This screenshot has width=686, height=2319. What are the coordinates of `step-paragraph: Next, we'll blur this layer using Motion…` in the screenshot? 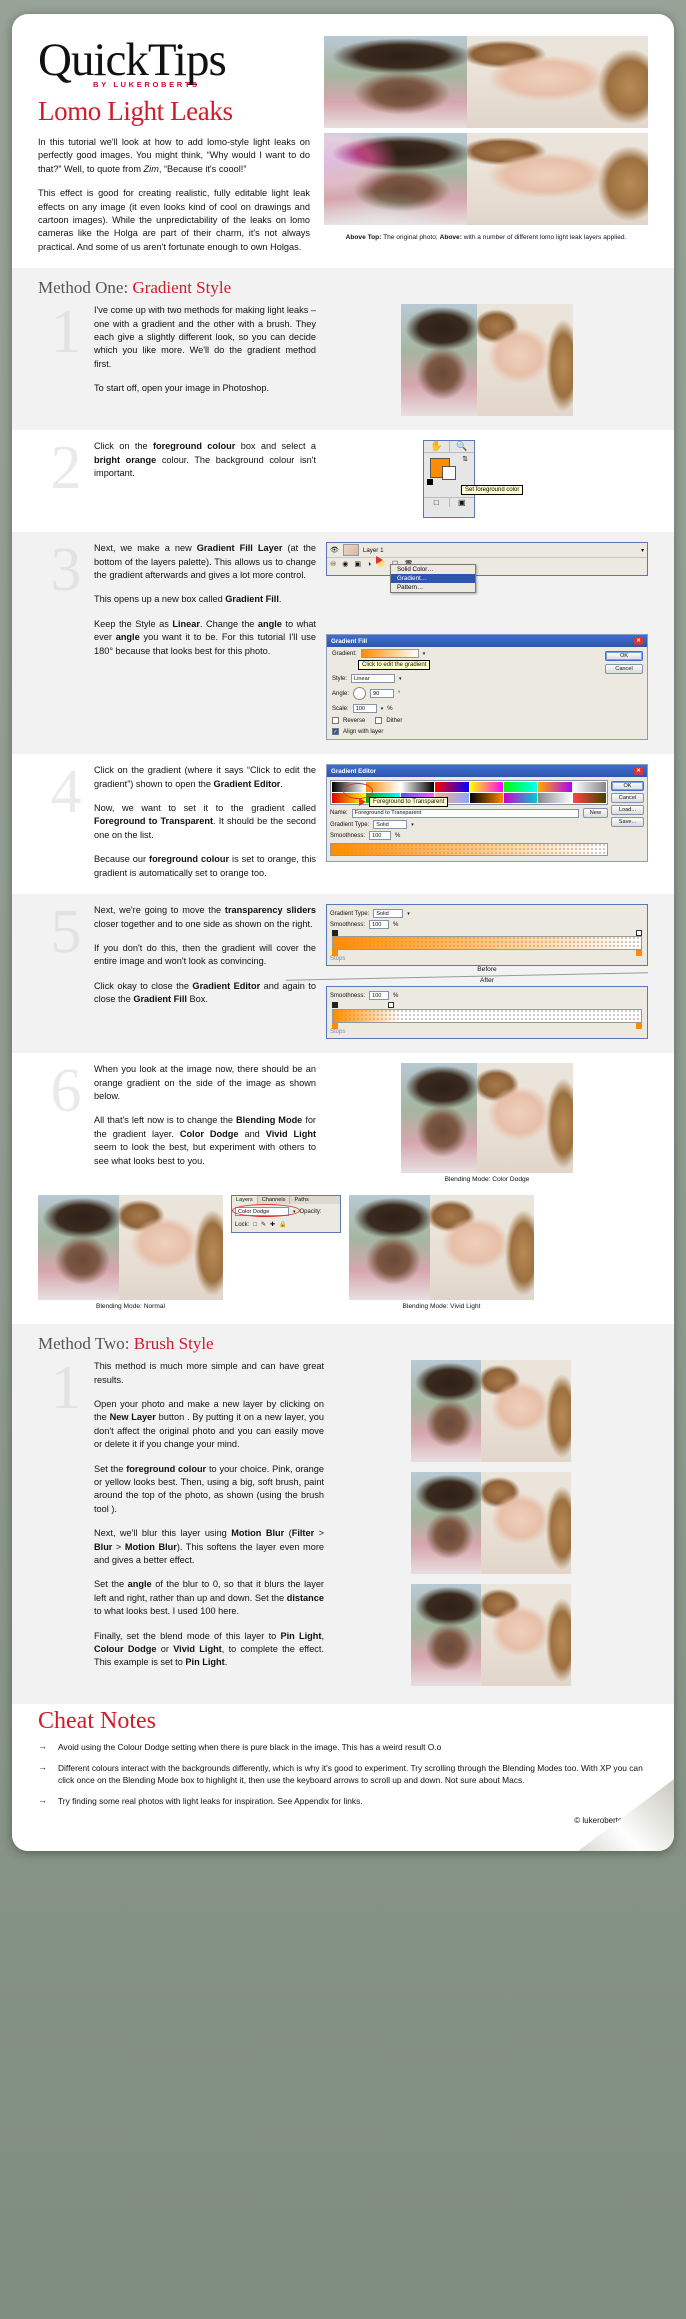 It's located at (209, 1546).